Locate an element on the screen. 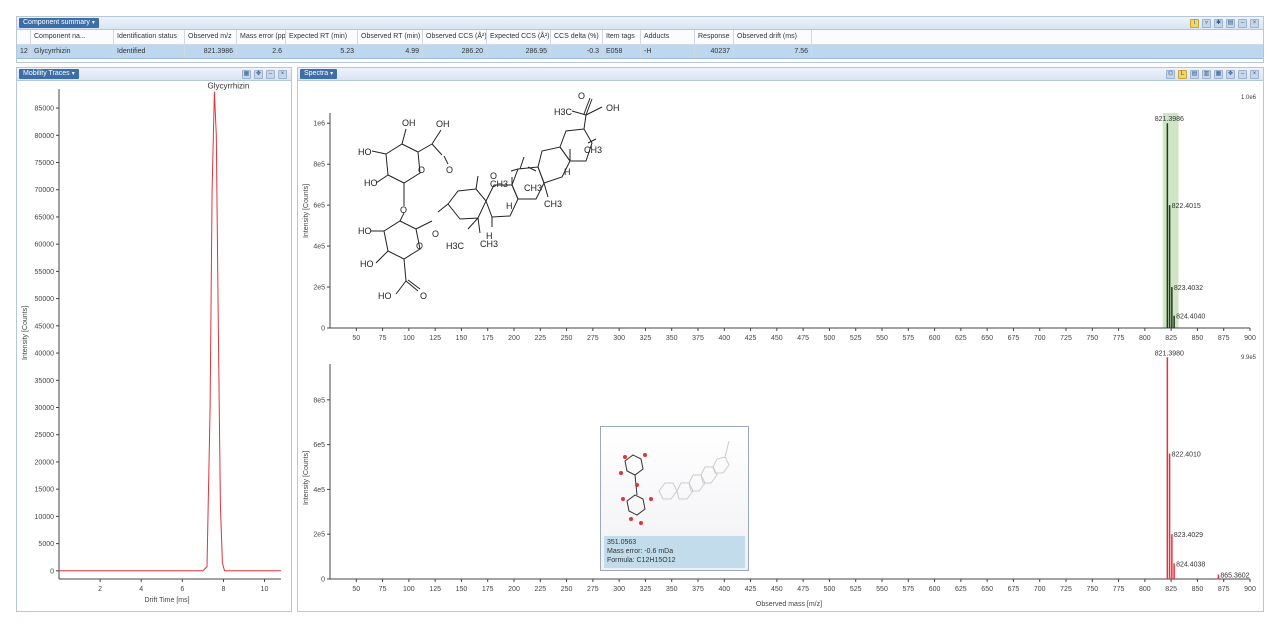  column-header: Response is located at coordinates (714, 37).